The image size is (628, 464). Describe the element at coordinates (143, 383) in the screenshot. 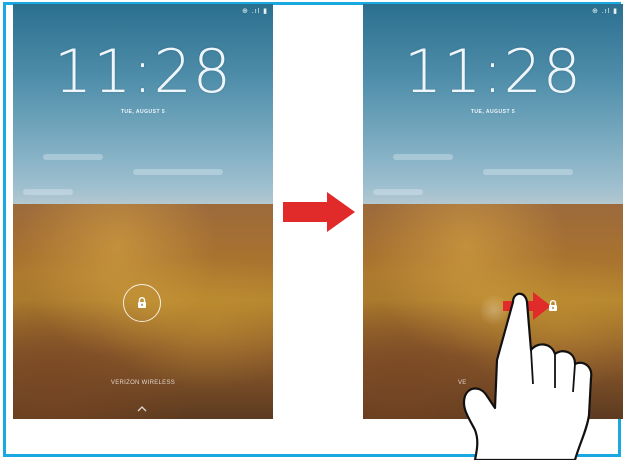

I see `carrier-label: VERIZON WIRELESS` at that location.